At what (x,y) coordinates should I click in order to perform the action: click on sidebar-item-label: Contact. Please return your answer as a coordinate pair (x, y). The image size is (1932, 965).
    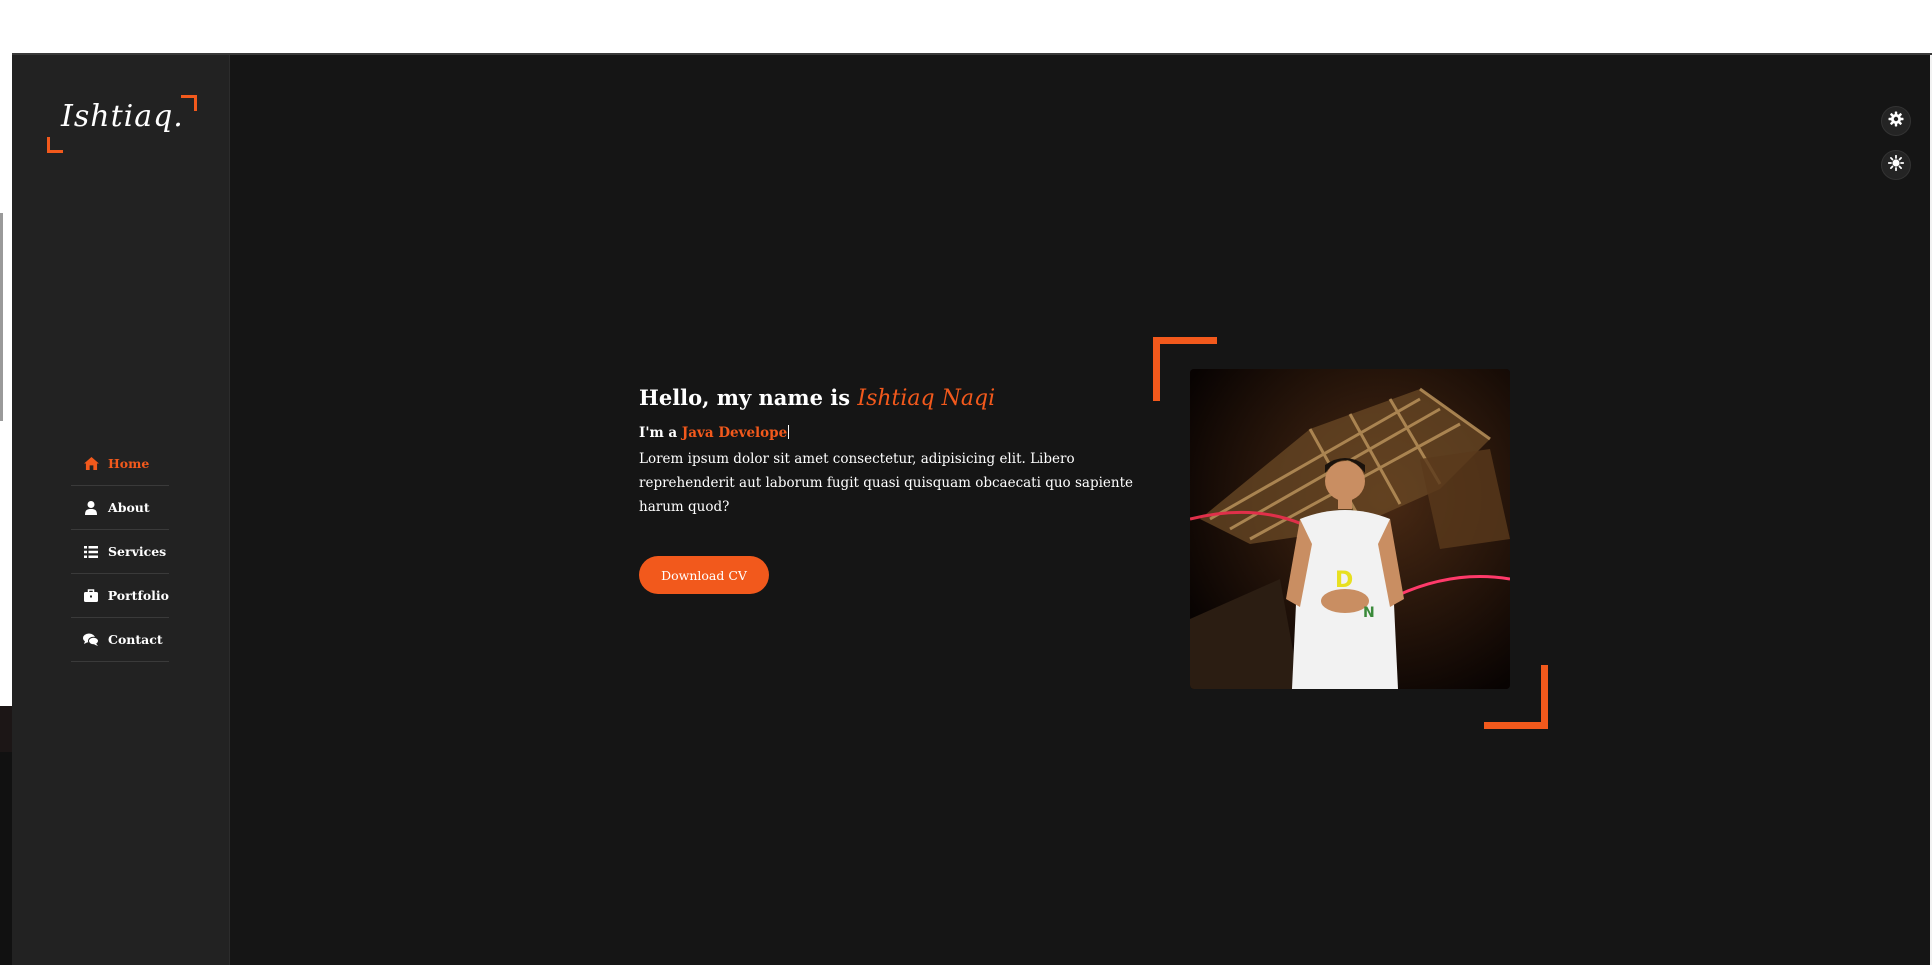
    Looking at the image, I should click on (135, 639).